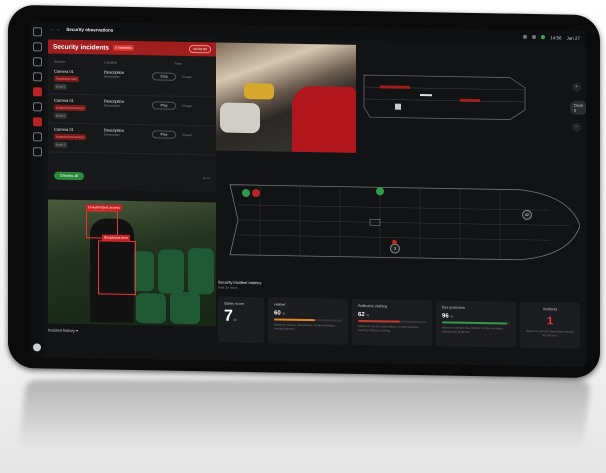 The height and width of the screenshot is (473, 606). Describe the element at coordinates (400, 225) in the screenshot. I see `ship-plan-view` at that location.